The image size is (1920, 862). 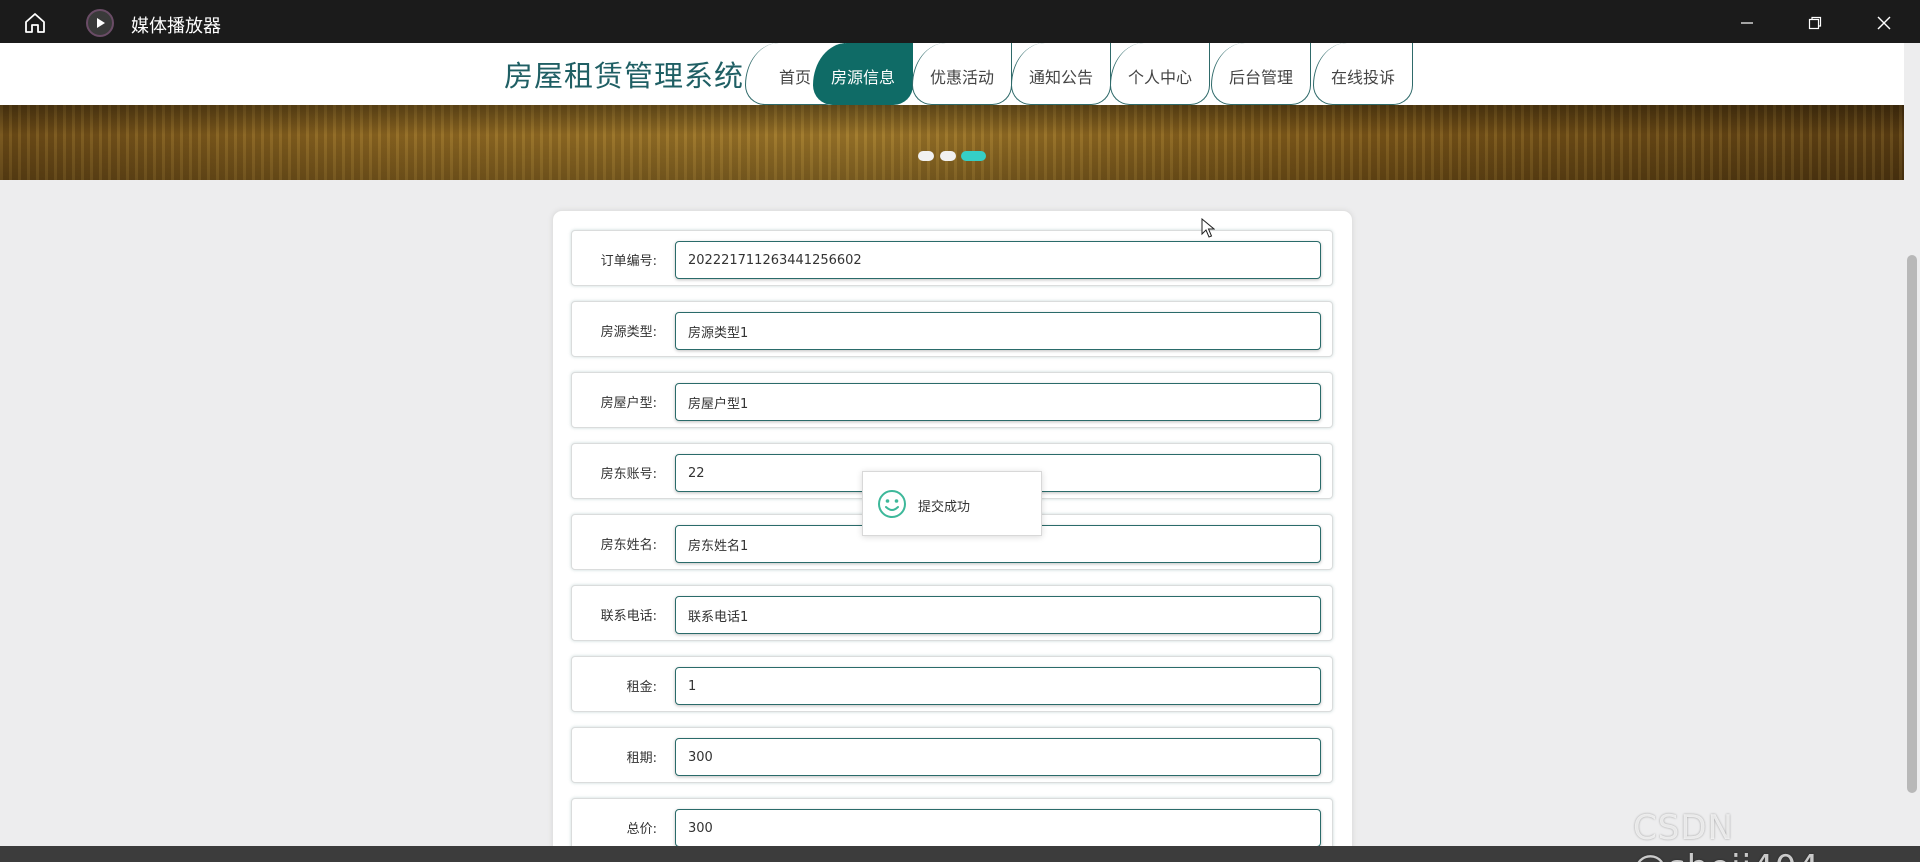 I want to click on media-player-app-icon, so click(x=100, y=23).